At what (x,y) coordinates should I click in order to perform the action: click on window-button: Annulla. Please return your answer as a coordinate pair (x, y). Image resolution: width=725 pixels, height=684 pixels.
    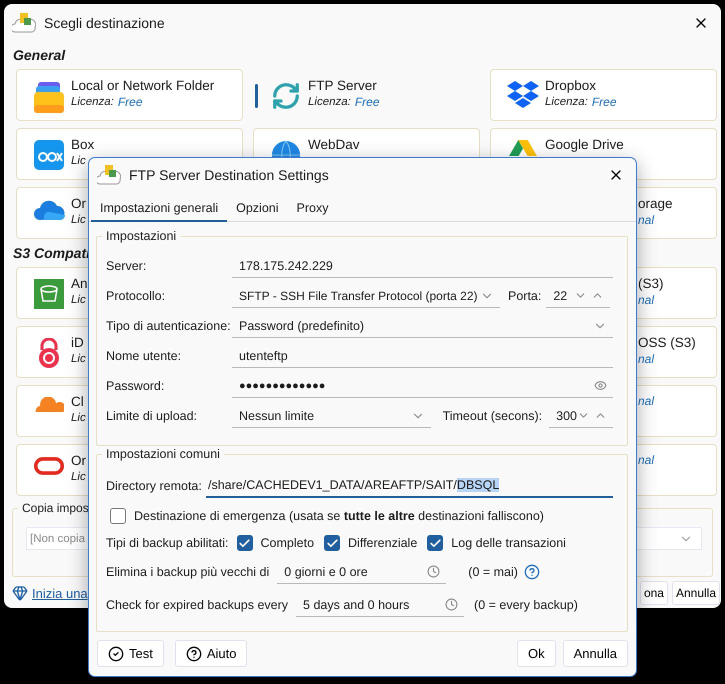
    Looking at the image, I should click on (696, 593).